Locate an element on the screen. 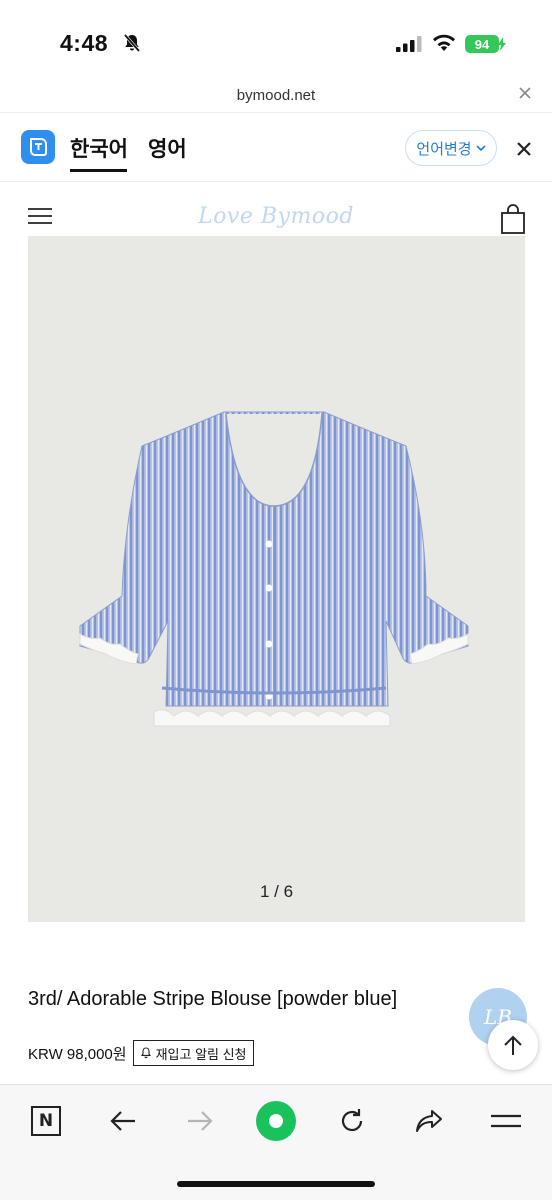 This screenshot has height=1200, width=552. refresh-button is located at coordinates (352, 1121).